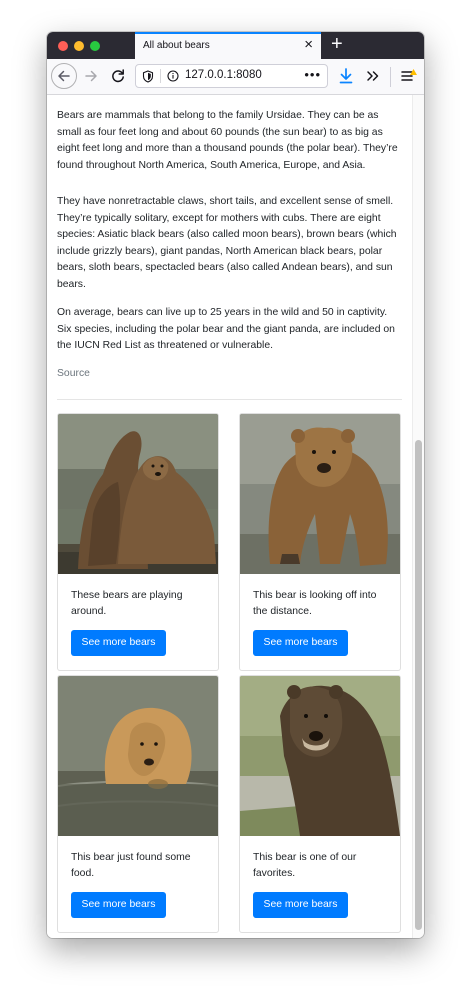 The height and width of the screenshot is (1000, 471). I want to click on overflow-toolbar-button, so click(373, 76).